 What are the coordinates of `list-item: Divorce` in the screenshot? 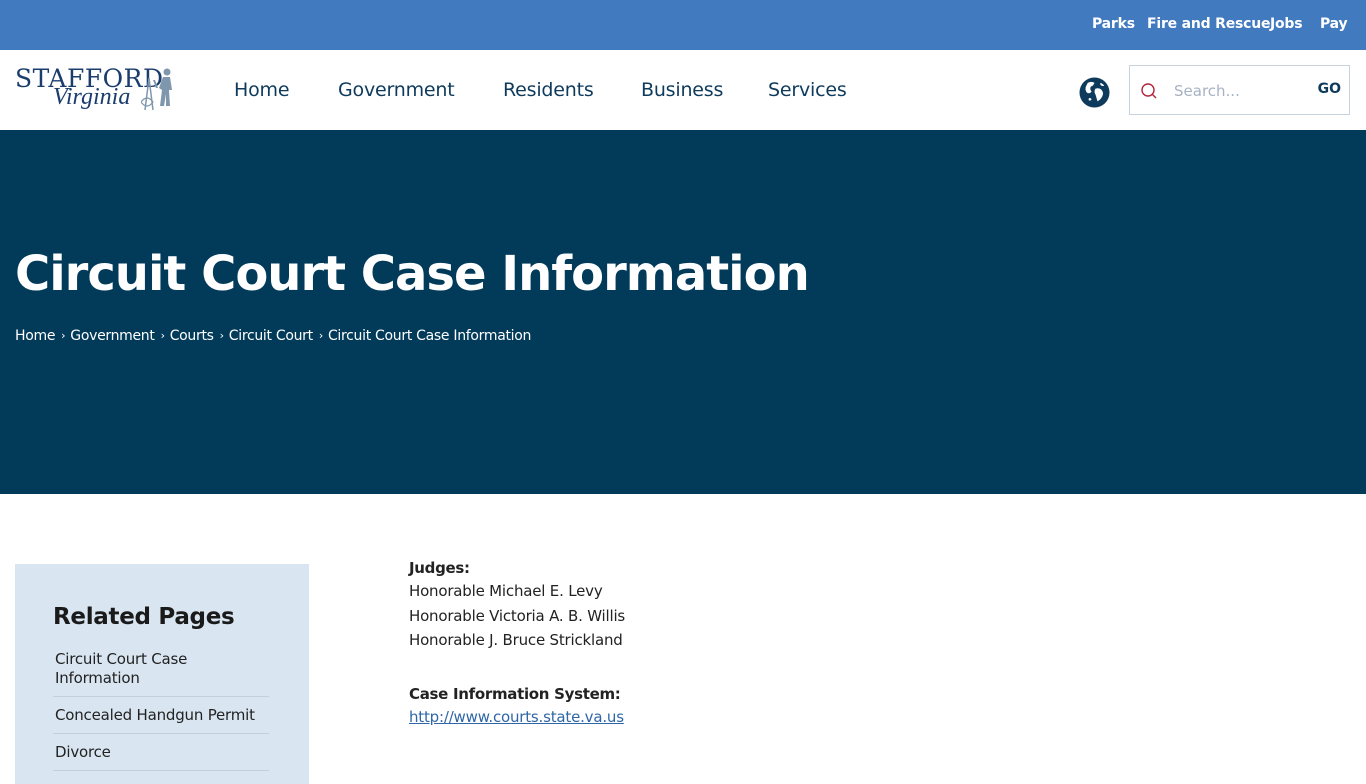 It's located at (161, 757).